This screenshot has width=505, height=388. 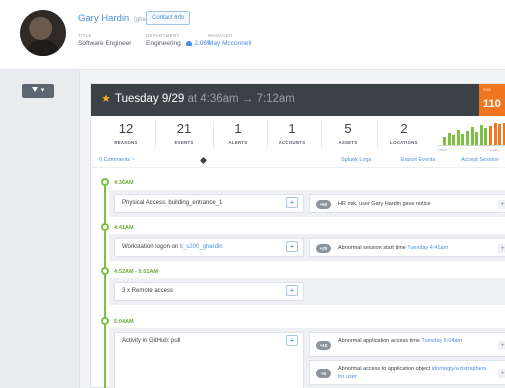 What do you see at coordinates (471, 145) in the screenshot?
I see `sparkline-baseline` at bounding box center [471, 145].